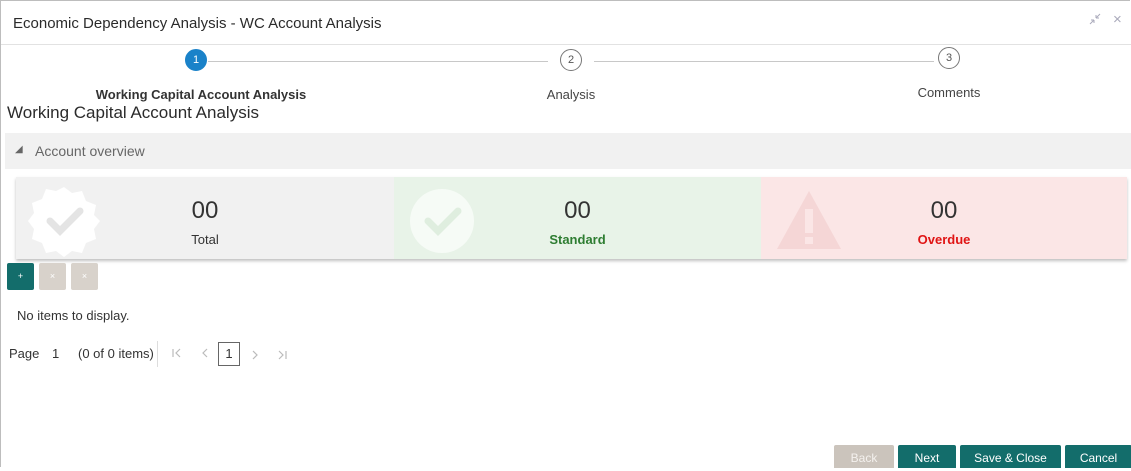 This screenshot has width=1131, height=471. What do you see at coordinates (944, 210) in the screenshot?
I see `overdue-count: 00` at bounding box center [944, 210].